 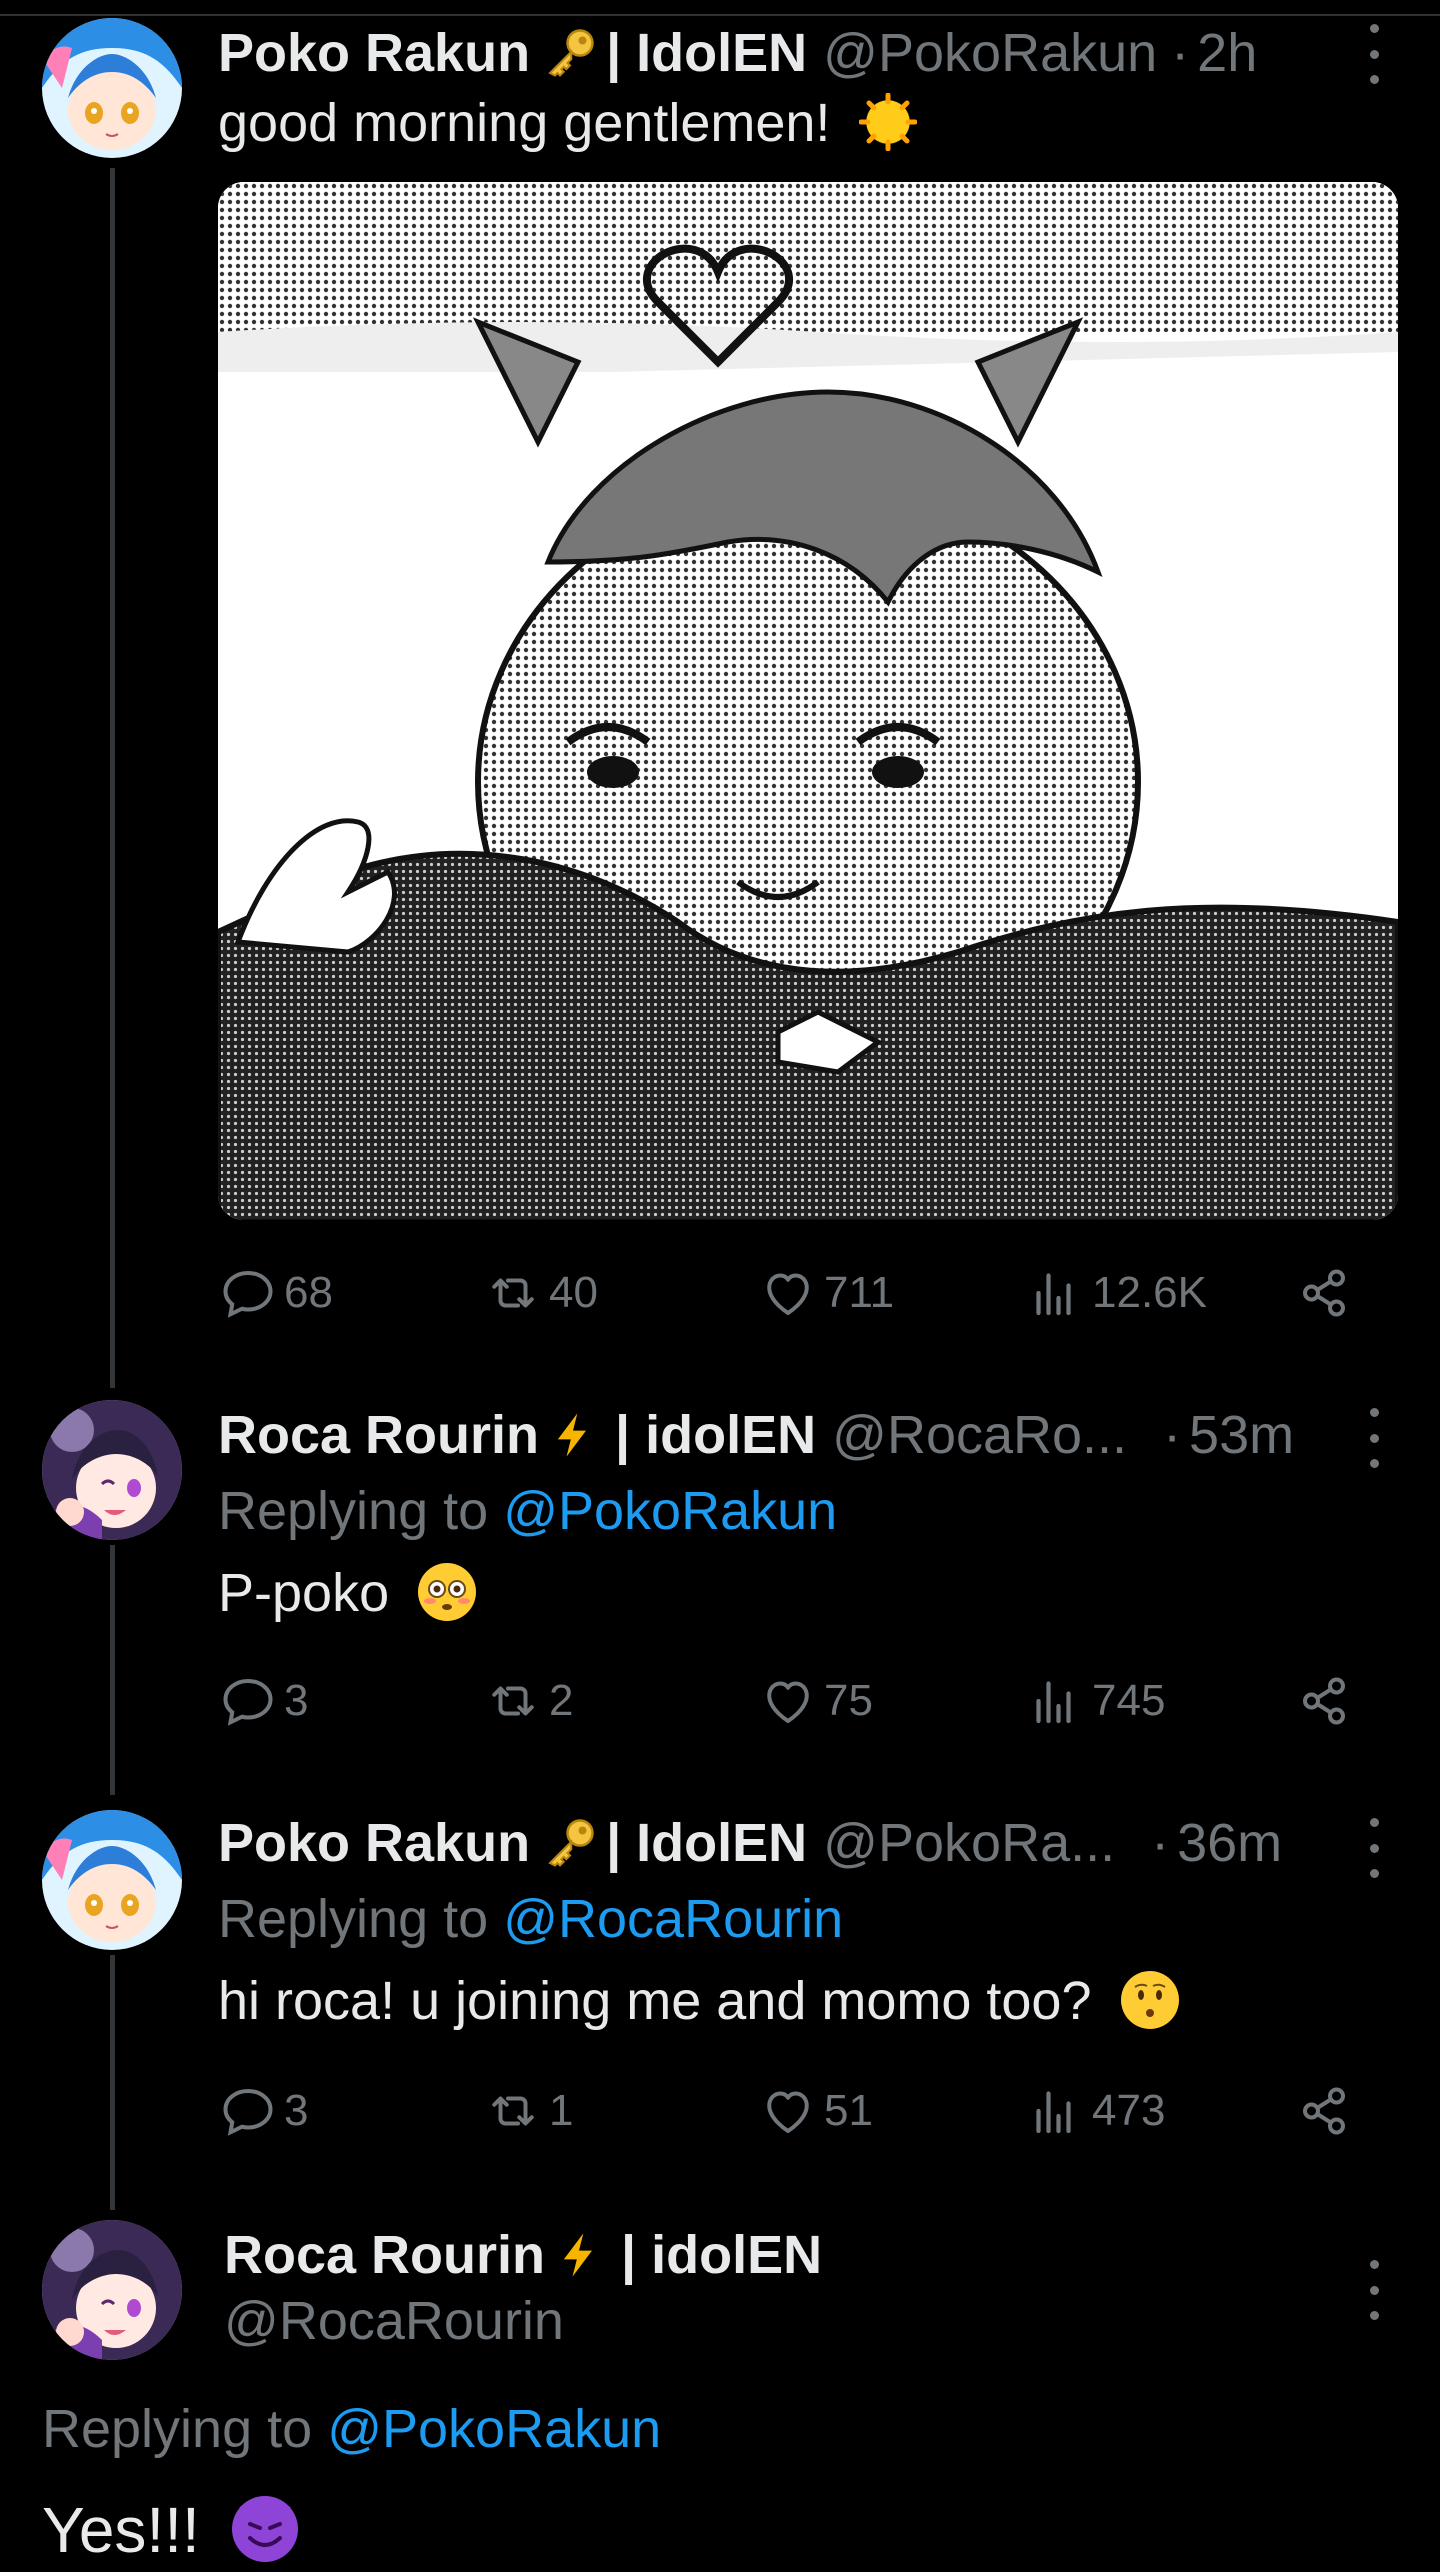 What do you see at coordinates (573, 1435) in the screenshot?
I see `lightning-icon` at bounding box center [573, 1435].